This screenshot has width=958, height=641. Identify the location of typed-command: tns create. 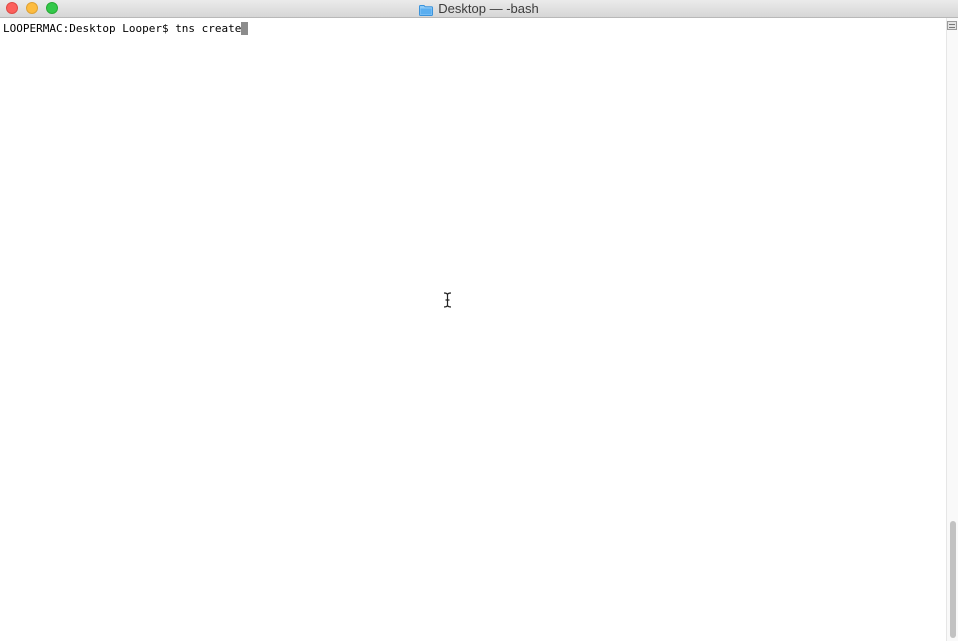
(208, 28).